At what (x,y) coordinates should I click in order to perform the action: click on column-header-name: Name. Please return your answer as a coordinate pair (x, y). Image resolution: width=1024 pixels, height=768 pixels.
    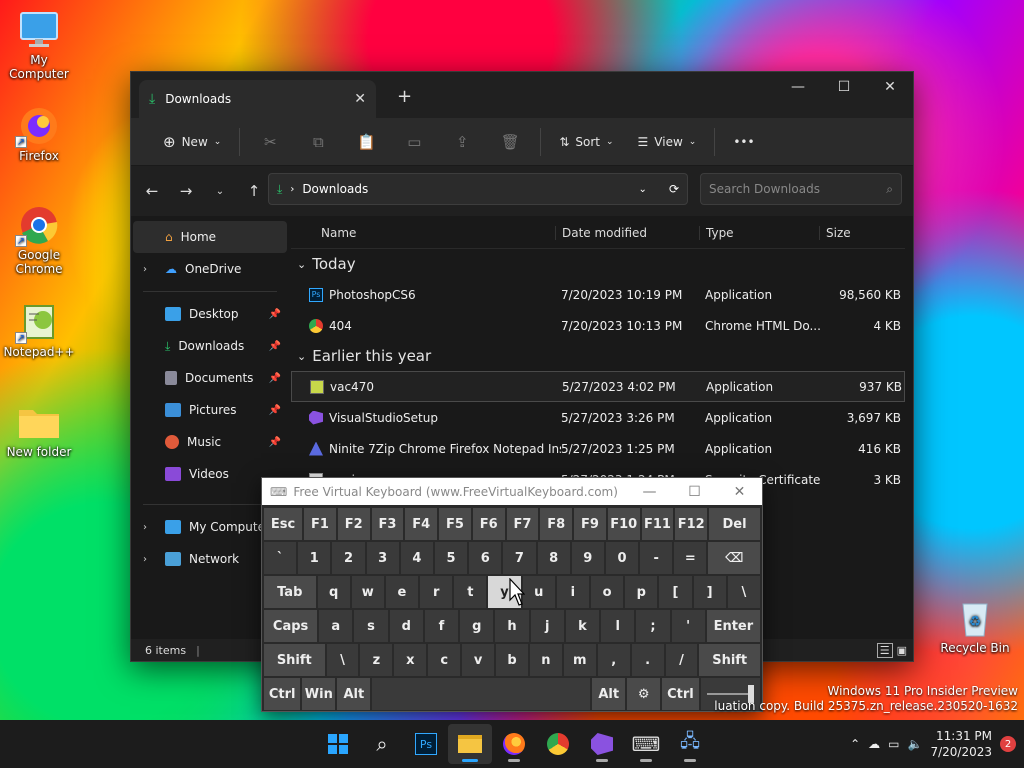
    Looking at the image, I should click on (423, 233).